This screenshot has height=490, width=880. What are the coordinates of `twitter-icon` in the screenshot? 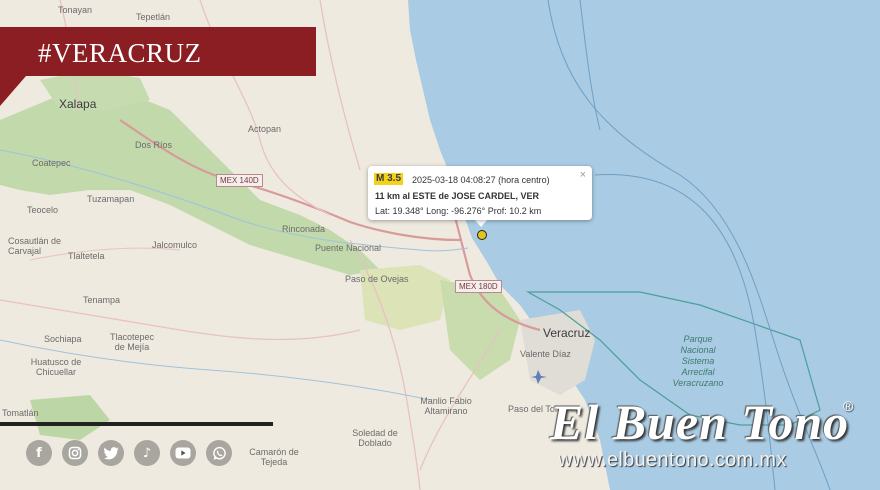 It's located at (111, 453).